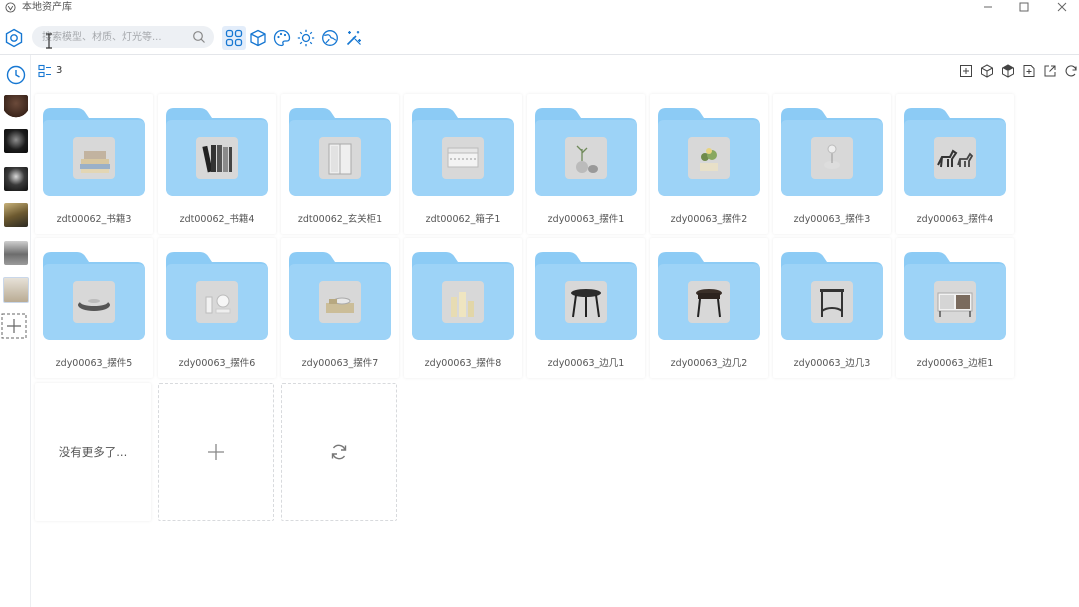  I want to click on minimize-button, so click(988, 7).